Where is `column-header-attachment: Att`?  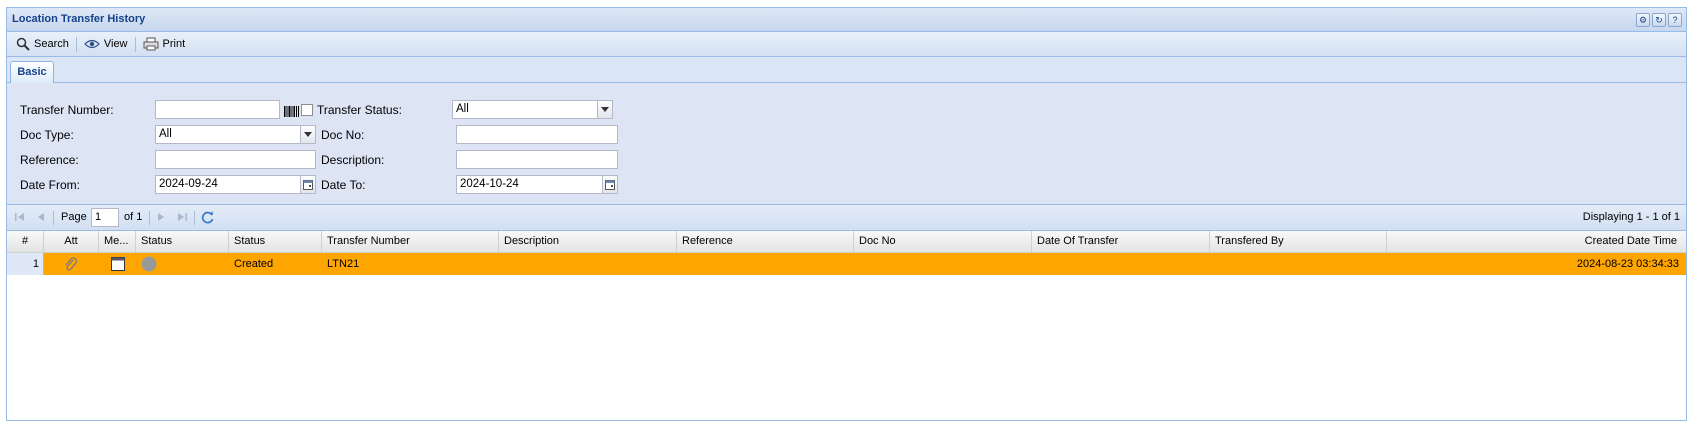 column-header-attachment: Att is located at coordinates (71, 241).